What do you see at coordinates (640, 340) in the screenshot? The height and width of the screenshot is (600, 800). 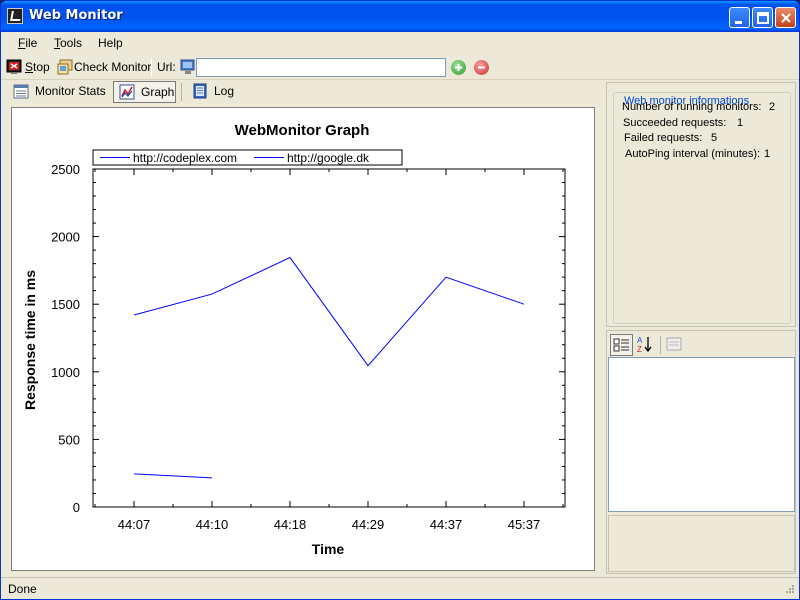 I see `svg-text: A` at bounding box center [640, 340].